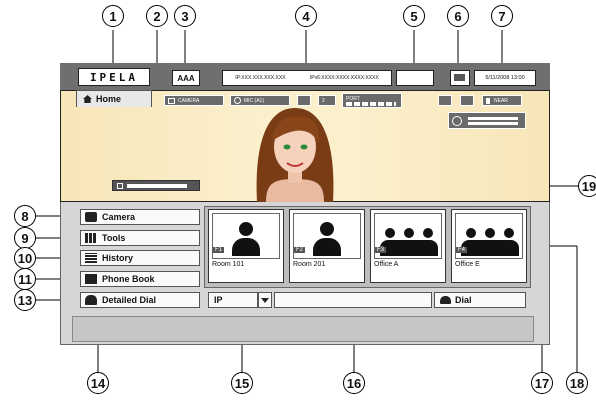 The width and height of the screenshot is (596, 404). I want to click on history-button-label: History, so click(118, 258).